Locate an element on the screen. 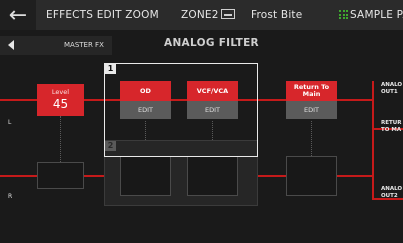 Image resolution: width=403 pixels, height=243 pixels. sample-pad-label: SAMPLE PA is located at coordinates (376, 15).